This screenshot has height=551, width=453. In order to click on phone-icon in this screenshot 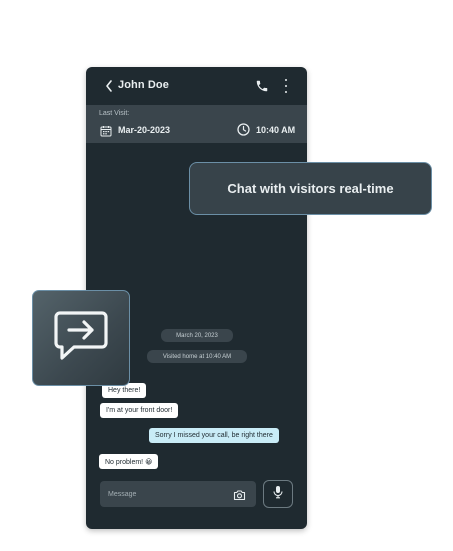, I will do `click(262, 86)`.